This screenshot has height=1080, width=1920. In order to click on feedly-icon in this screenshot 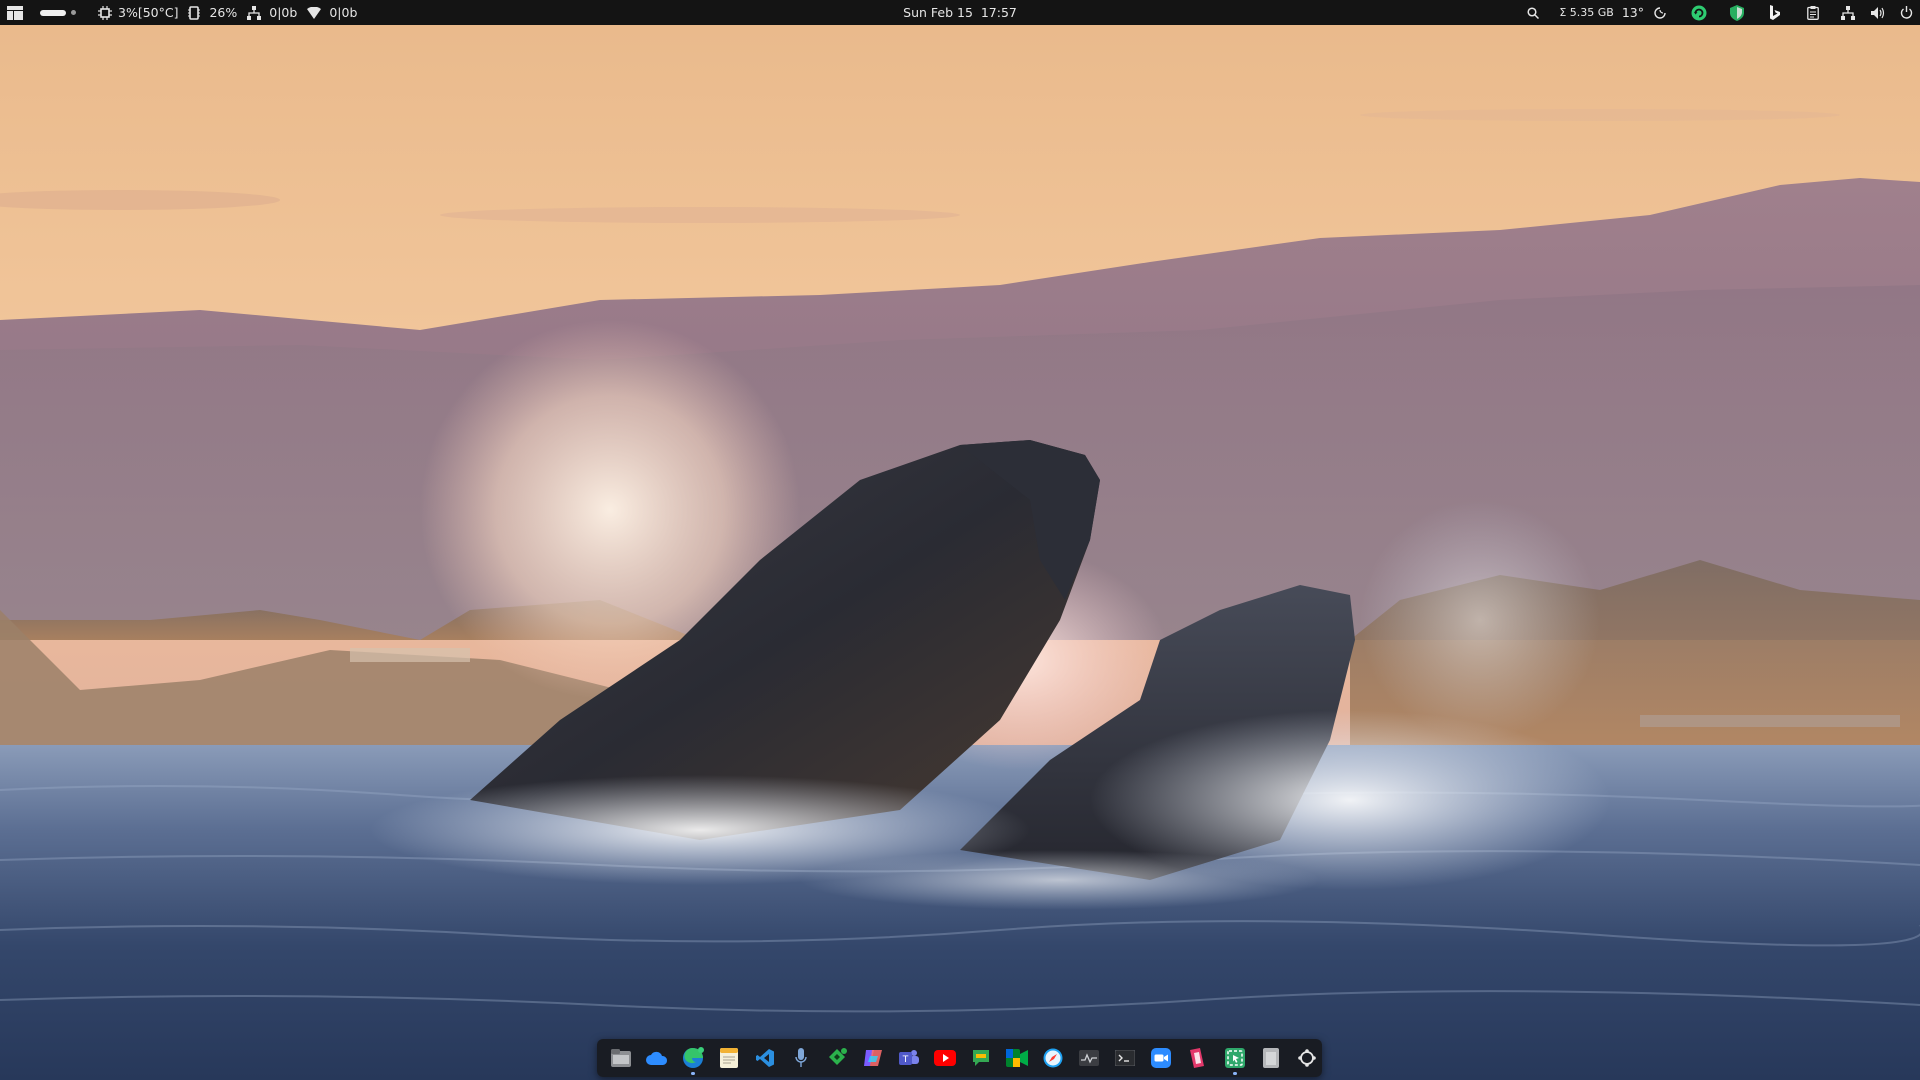, I will do `click(838, 1056)`.